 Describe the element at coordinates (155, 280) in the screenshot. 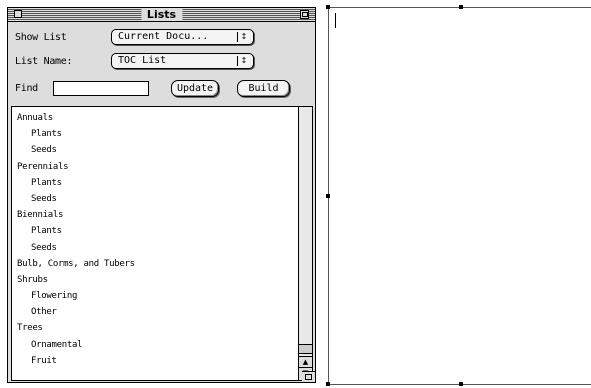

I see `list-item: Shrubs` at that location.